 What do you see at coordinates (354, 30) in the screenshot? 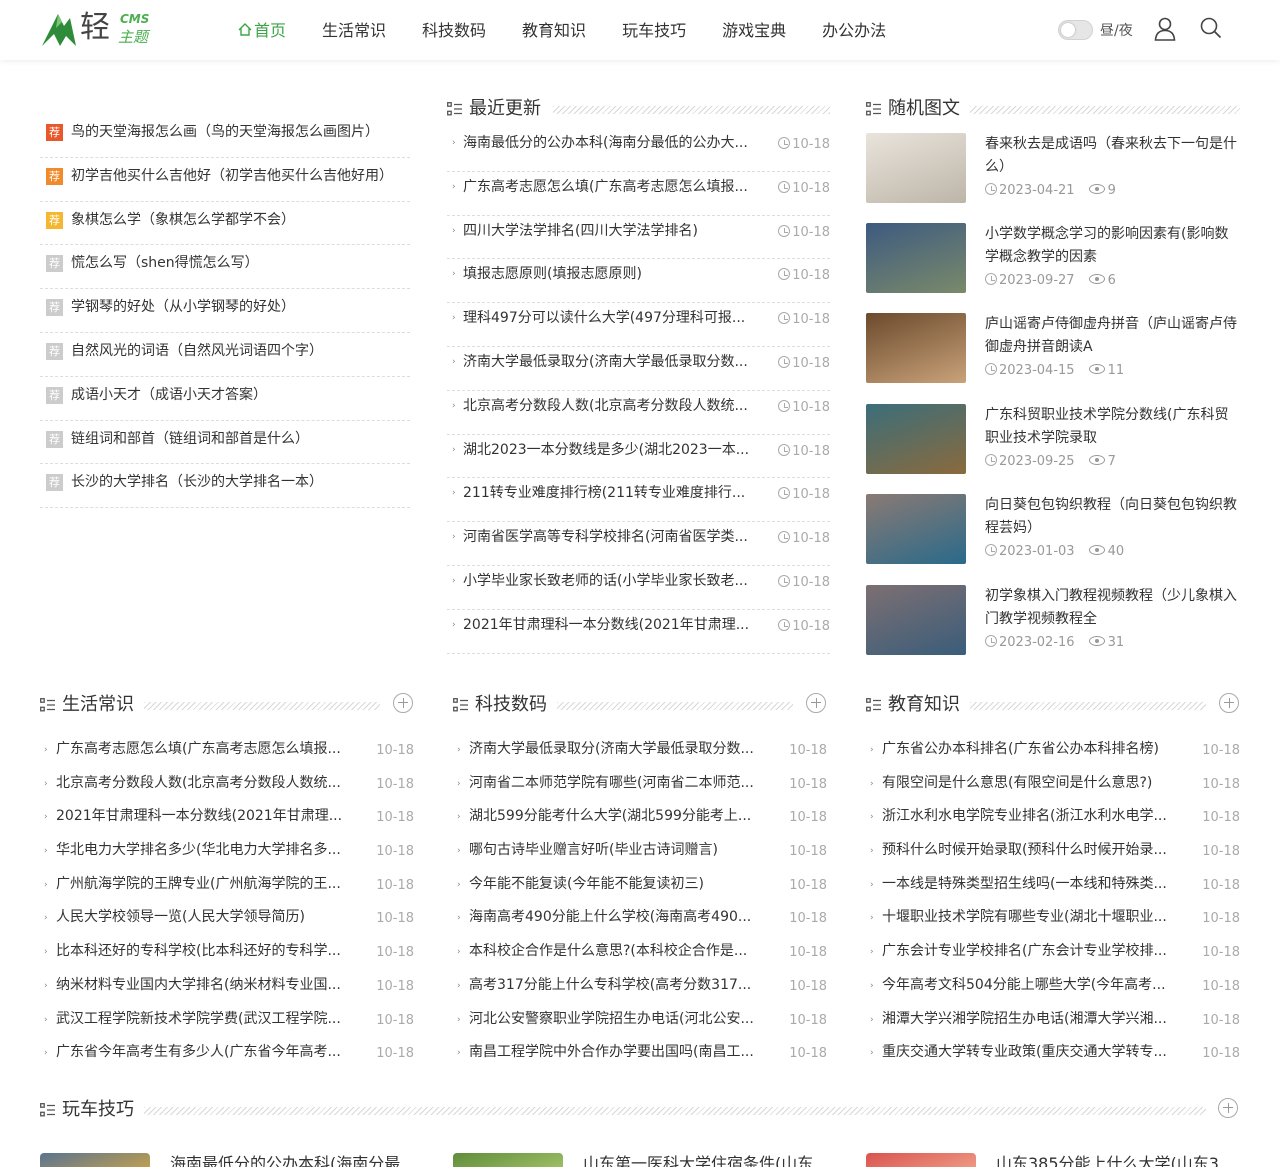
I see `nav-life: 生活常识` at bounding box center [354, 30].